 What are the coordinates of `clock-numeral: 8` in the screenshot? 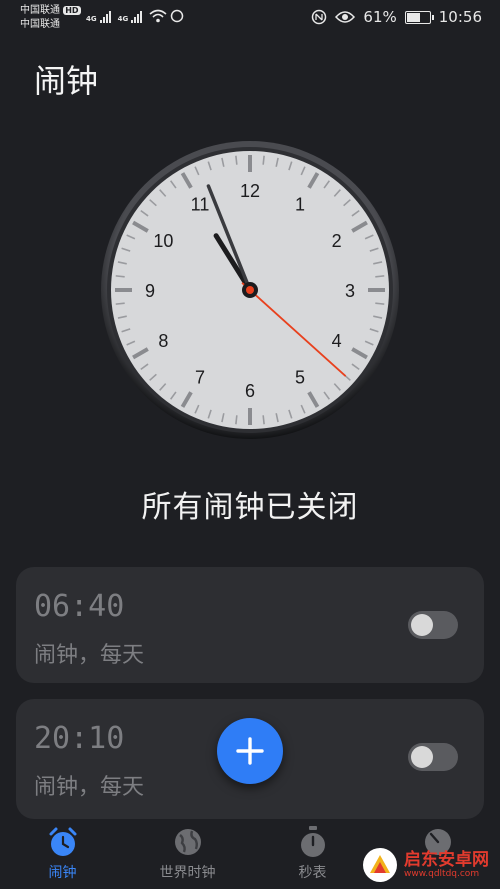 It's located at (163, 341).